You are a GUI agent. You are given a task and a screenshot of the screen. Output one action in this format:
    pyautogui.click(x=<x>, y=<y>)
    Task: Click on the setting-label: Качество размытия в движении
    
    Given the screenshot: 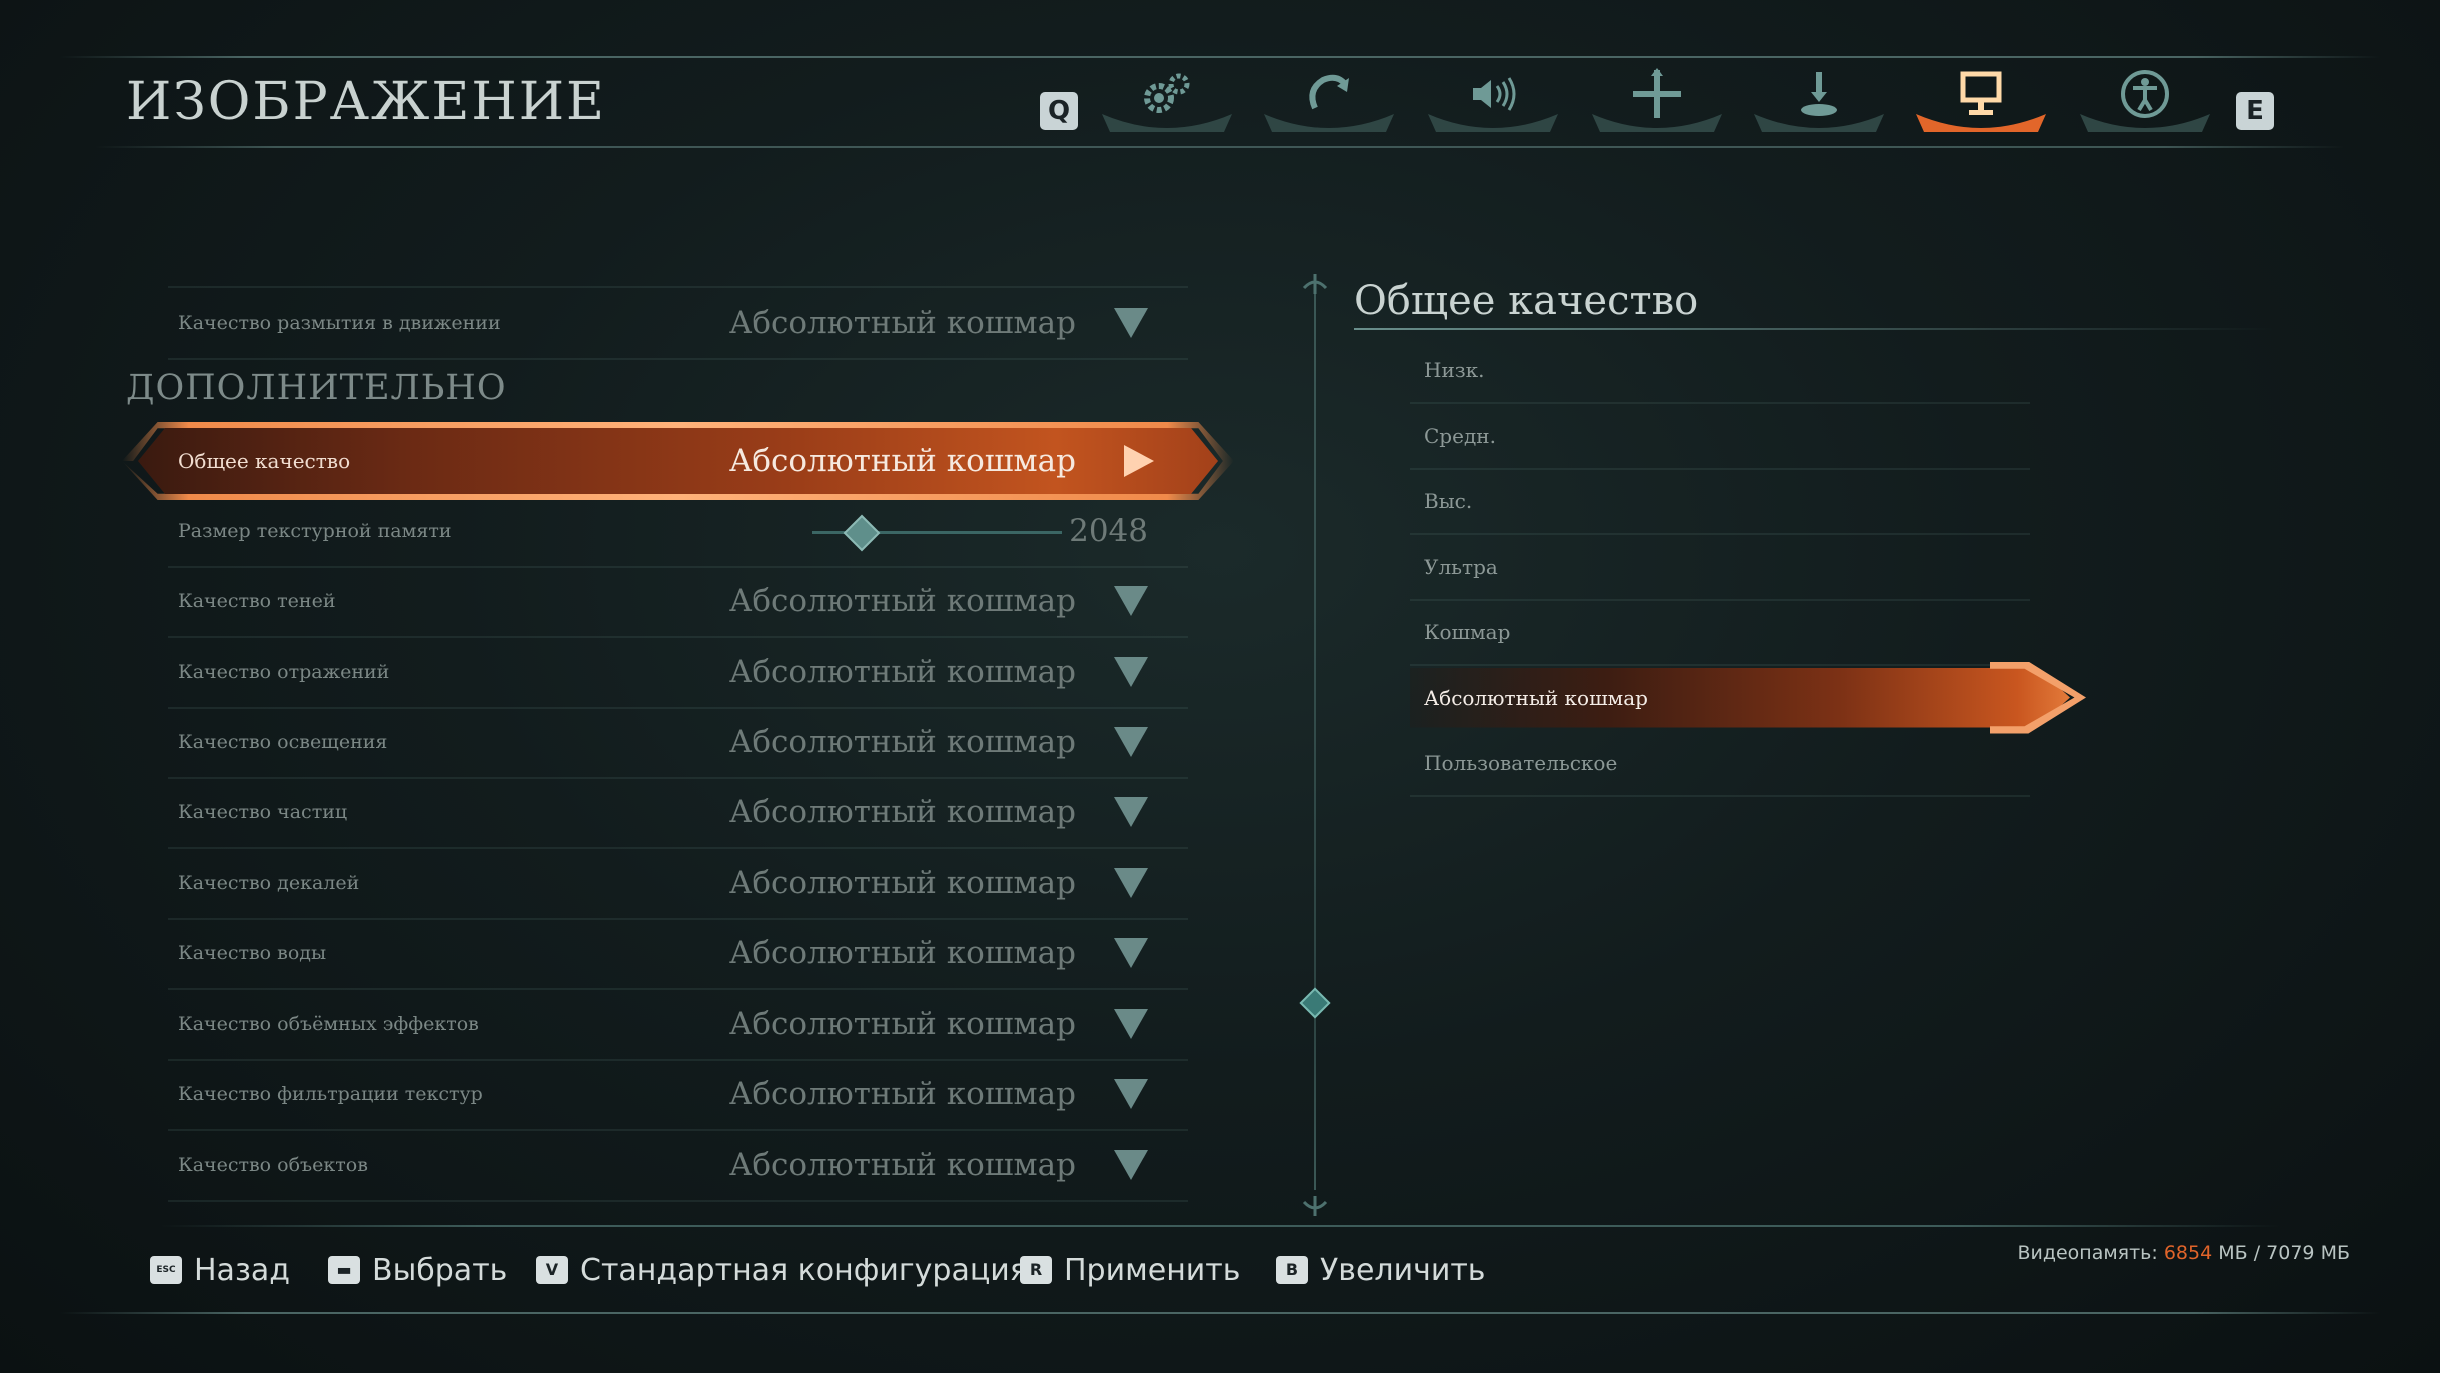 What is the action you would take?
    pyautogui.click(x=339, y=323)
    